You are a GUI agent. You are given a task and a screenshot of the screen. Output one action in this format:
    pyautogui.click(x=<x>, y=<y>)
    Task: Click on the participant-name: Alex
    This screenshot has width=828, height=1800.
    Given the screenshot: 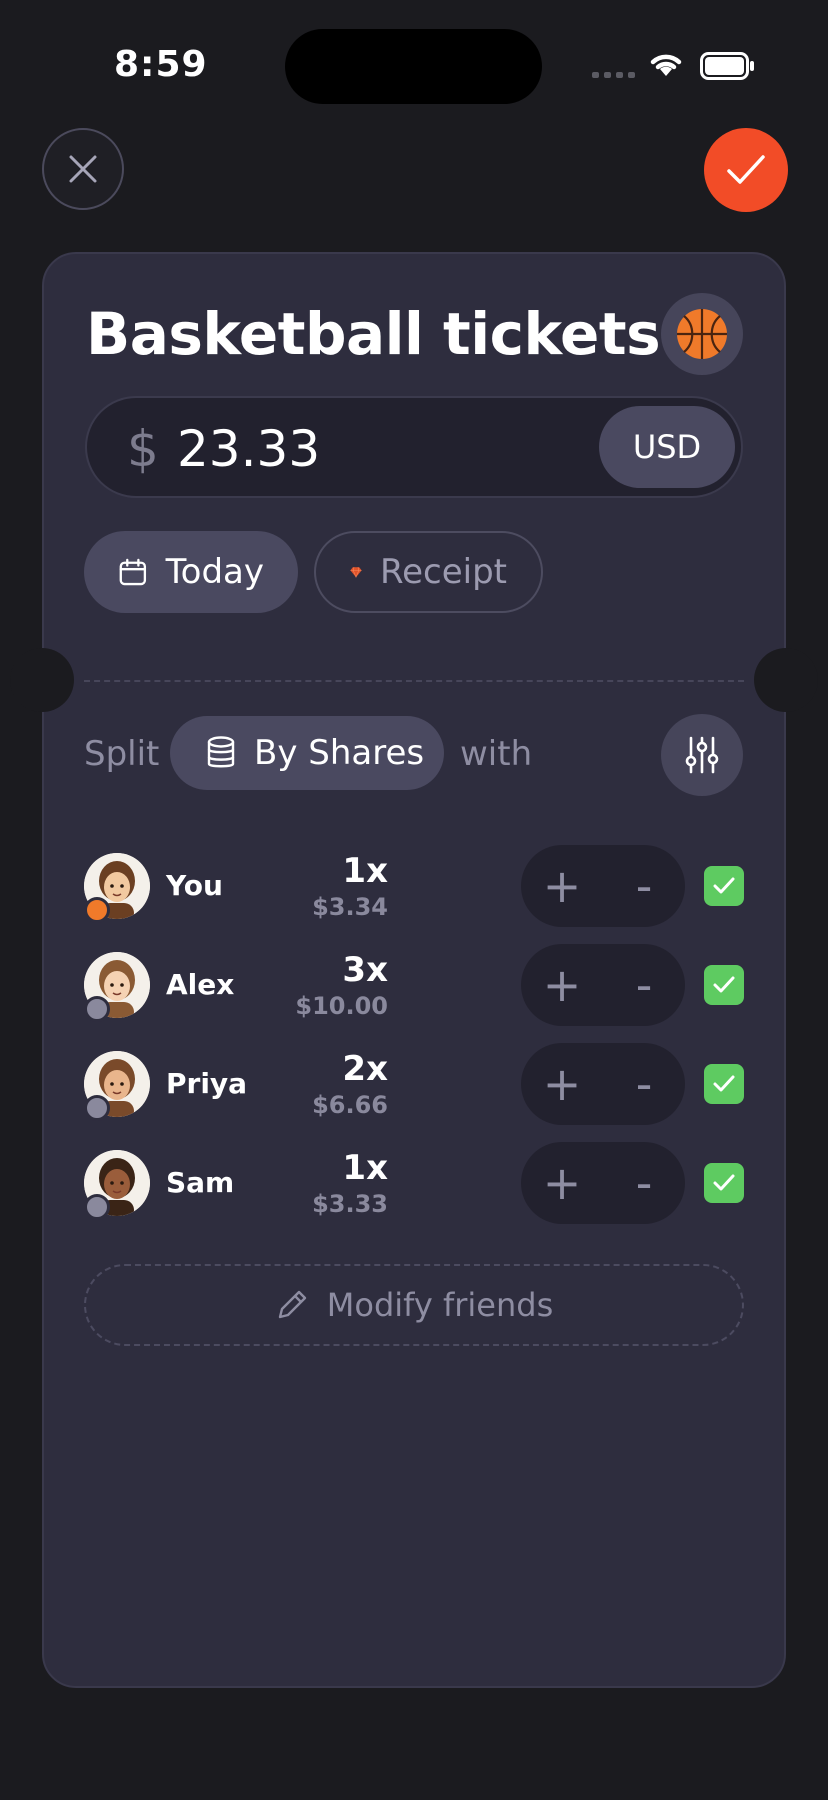 What is the action you would take?
    pyautogui.click(x=200, y=984)
    